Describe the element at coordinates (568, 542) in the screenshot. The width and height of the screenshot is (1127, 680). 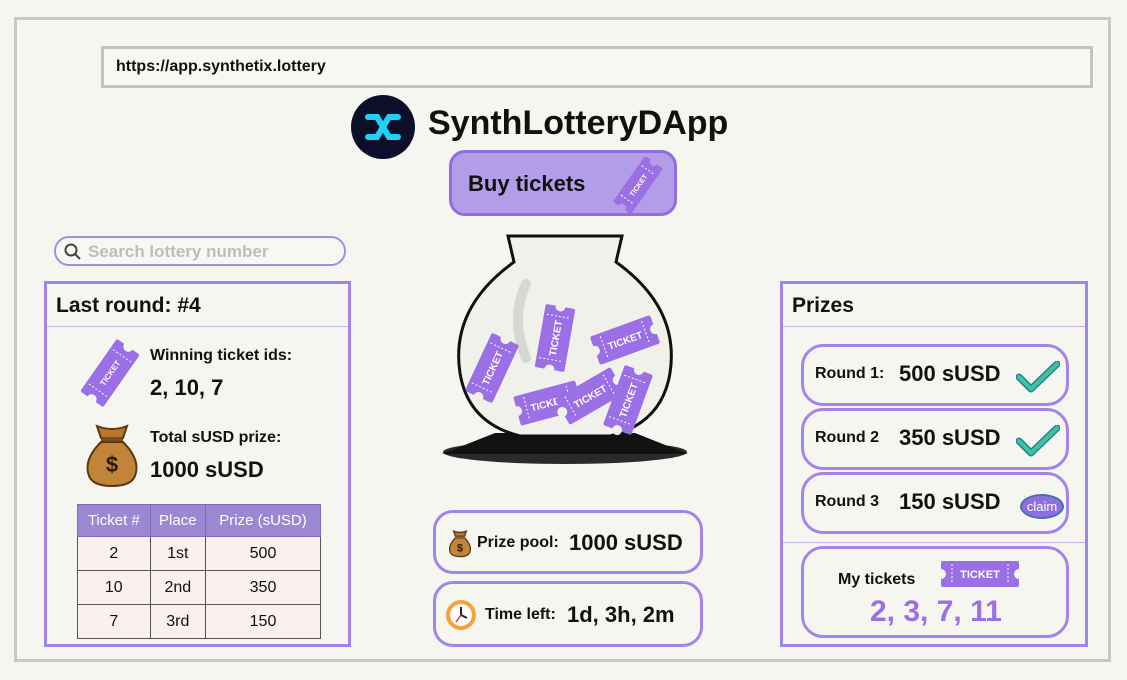
I see `prize-pool-card: $ Prize pool: 1000 sUSD` at that location.